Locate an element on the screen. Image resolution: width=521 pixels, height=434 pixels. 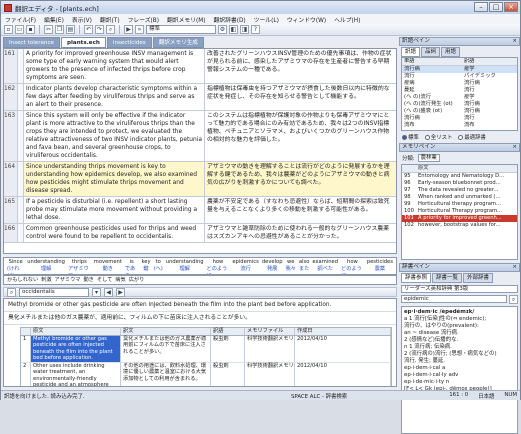
tab-pos: 品詞 is located at coordinates (431, 52).